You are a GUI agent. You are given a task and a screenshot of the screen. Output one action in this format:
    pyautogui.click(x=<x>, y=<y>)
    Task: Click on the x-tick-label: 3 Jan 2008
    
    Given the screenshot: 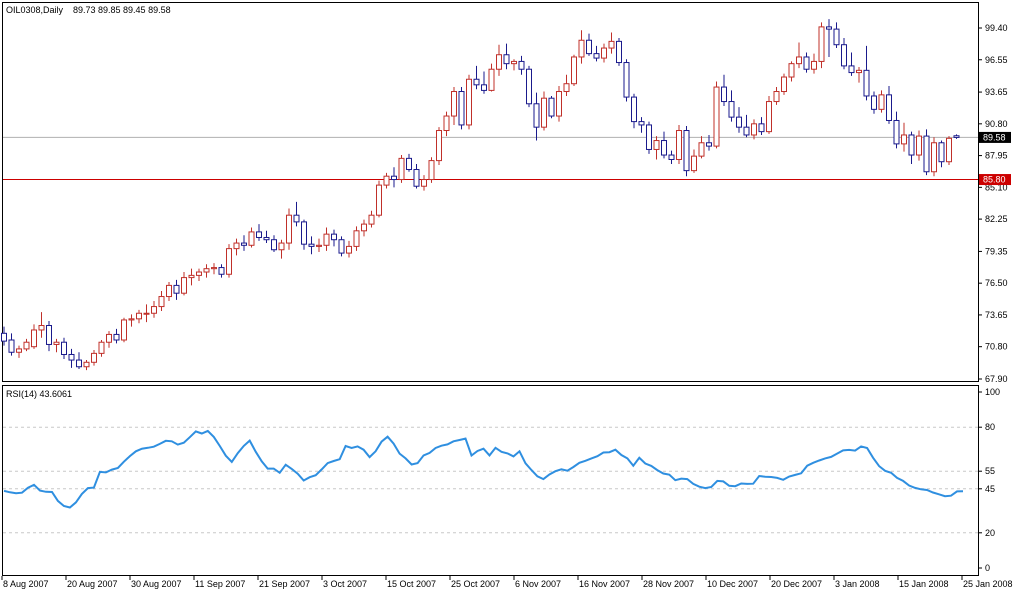 What is the action you would take?
    pyautogui.click(x=857, y=584)
    